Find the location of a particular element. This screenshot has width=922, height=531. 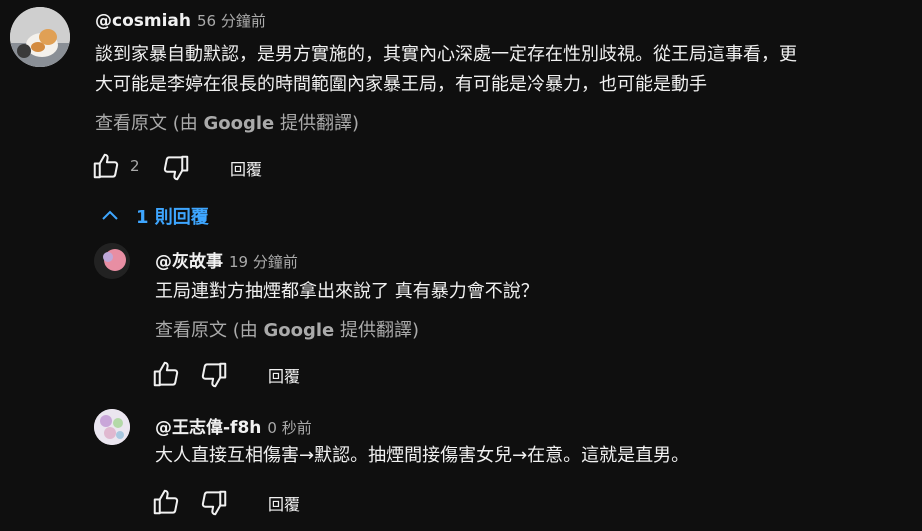

comment-author: @cosmiah 56 分鐘前 is located at coordinates (180, 20).